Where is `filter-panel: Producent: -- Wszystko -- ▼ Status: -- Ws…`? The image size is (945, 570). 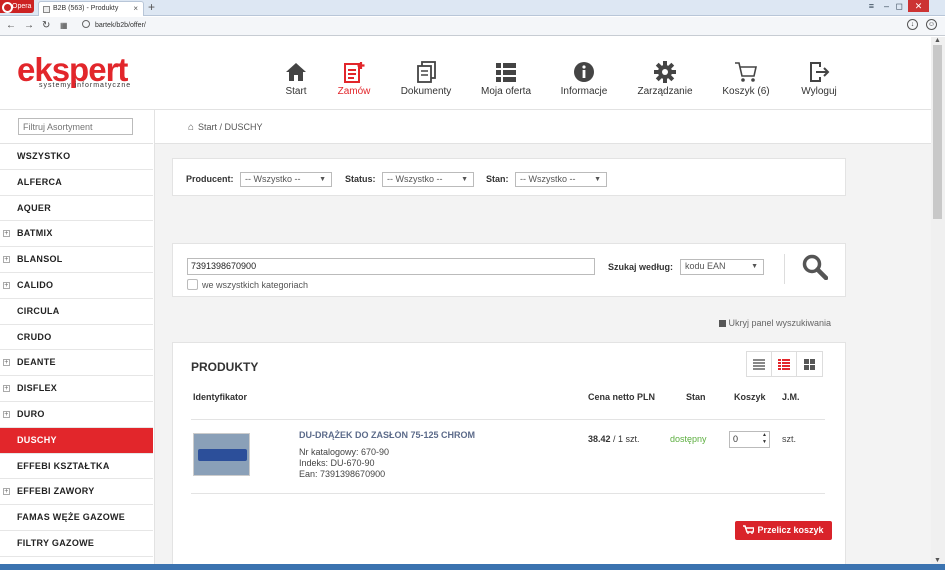
filter-panel: Producent: -- Wszystko -- ▼ Status: -- Ws… is located at coordinates (509, 177).